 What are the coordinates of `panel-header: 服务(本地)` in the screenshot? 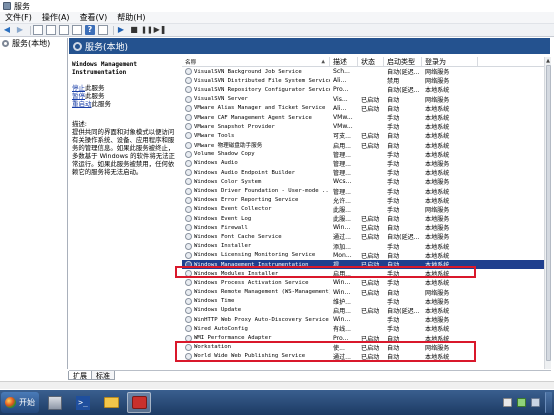 It's located at (309, 46).